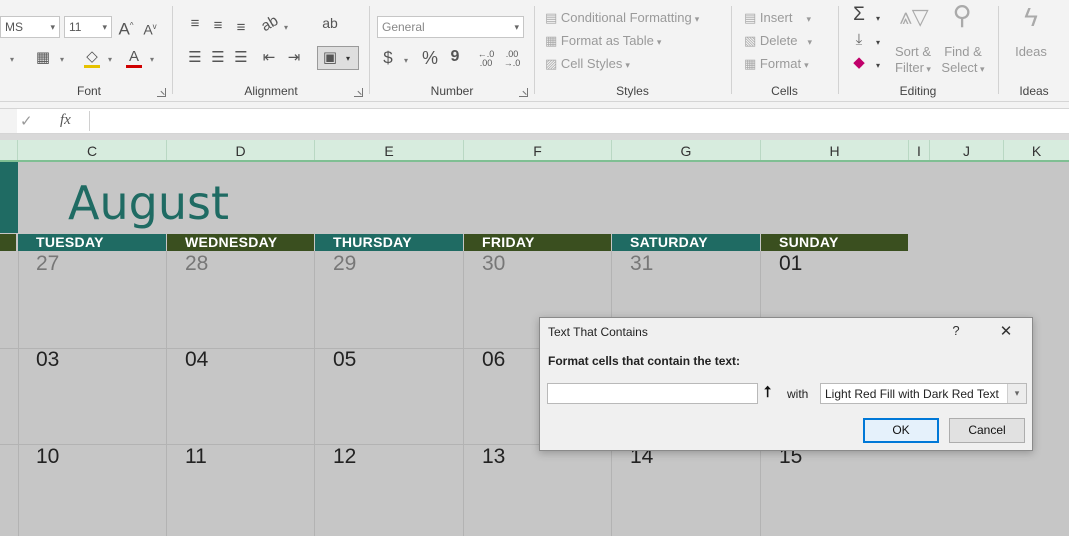  I want to click on date-cell: 03, so click(47, 360).